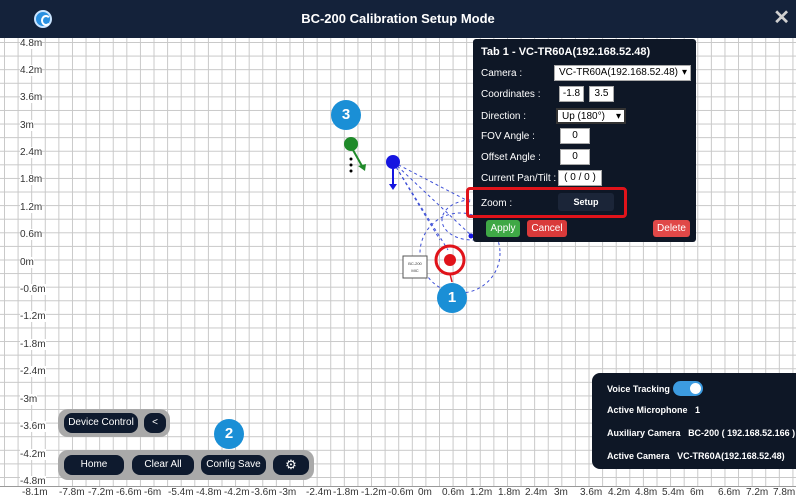 The width and height of the screenshot is (796, 498). What do you see at coordinates (94, 465) in the screenshot?
I see `home-button: Home` at bounding box center [94, 465].